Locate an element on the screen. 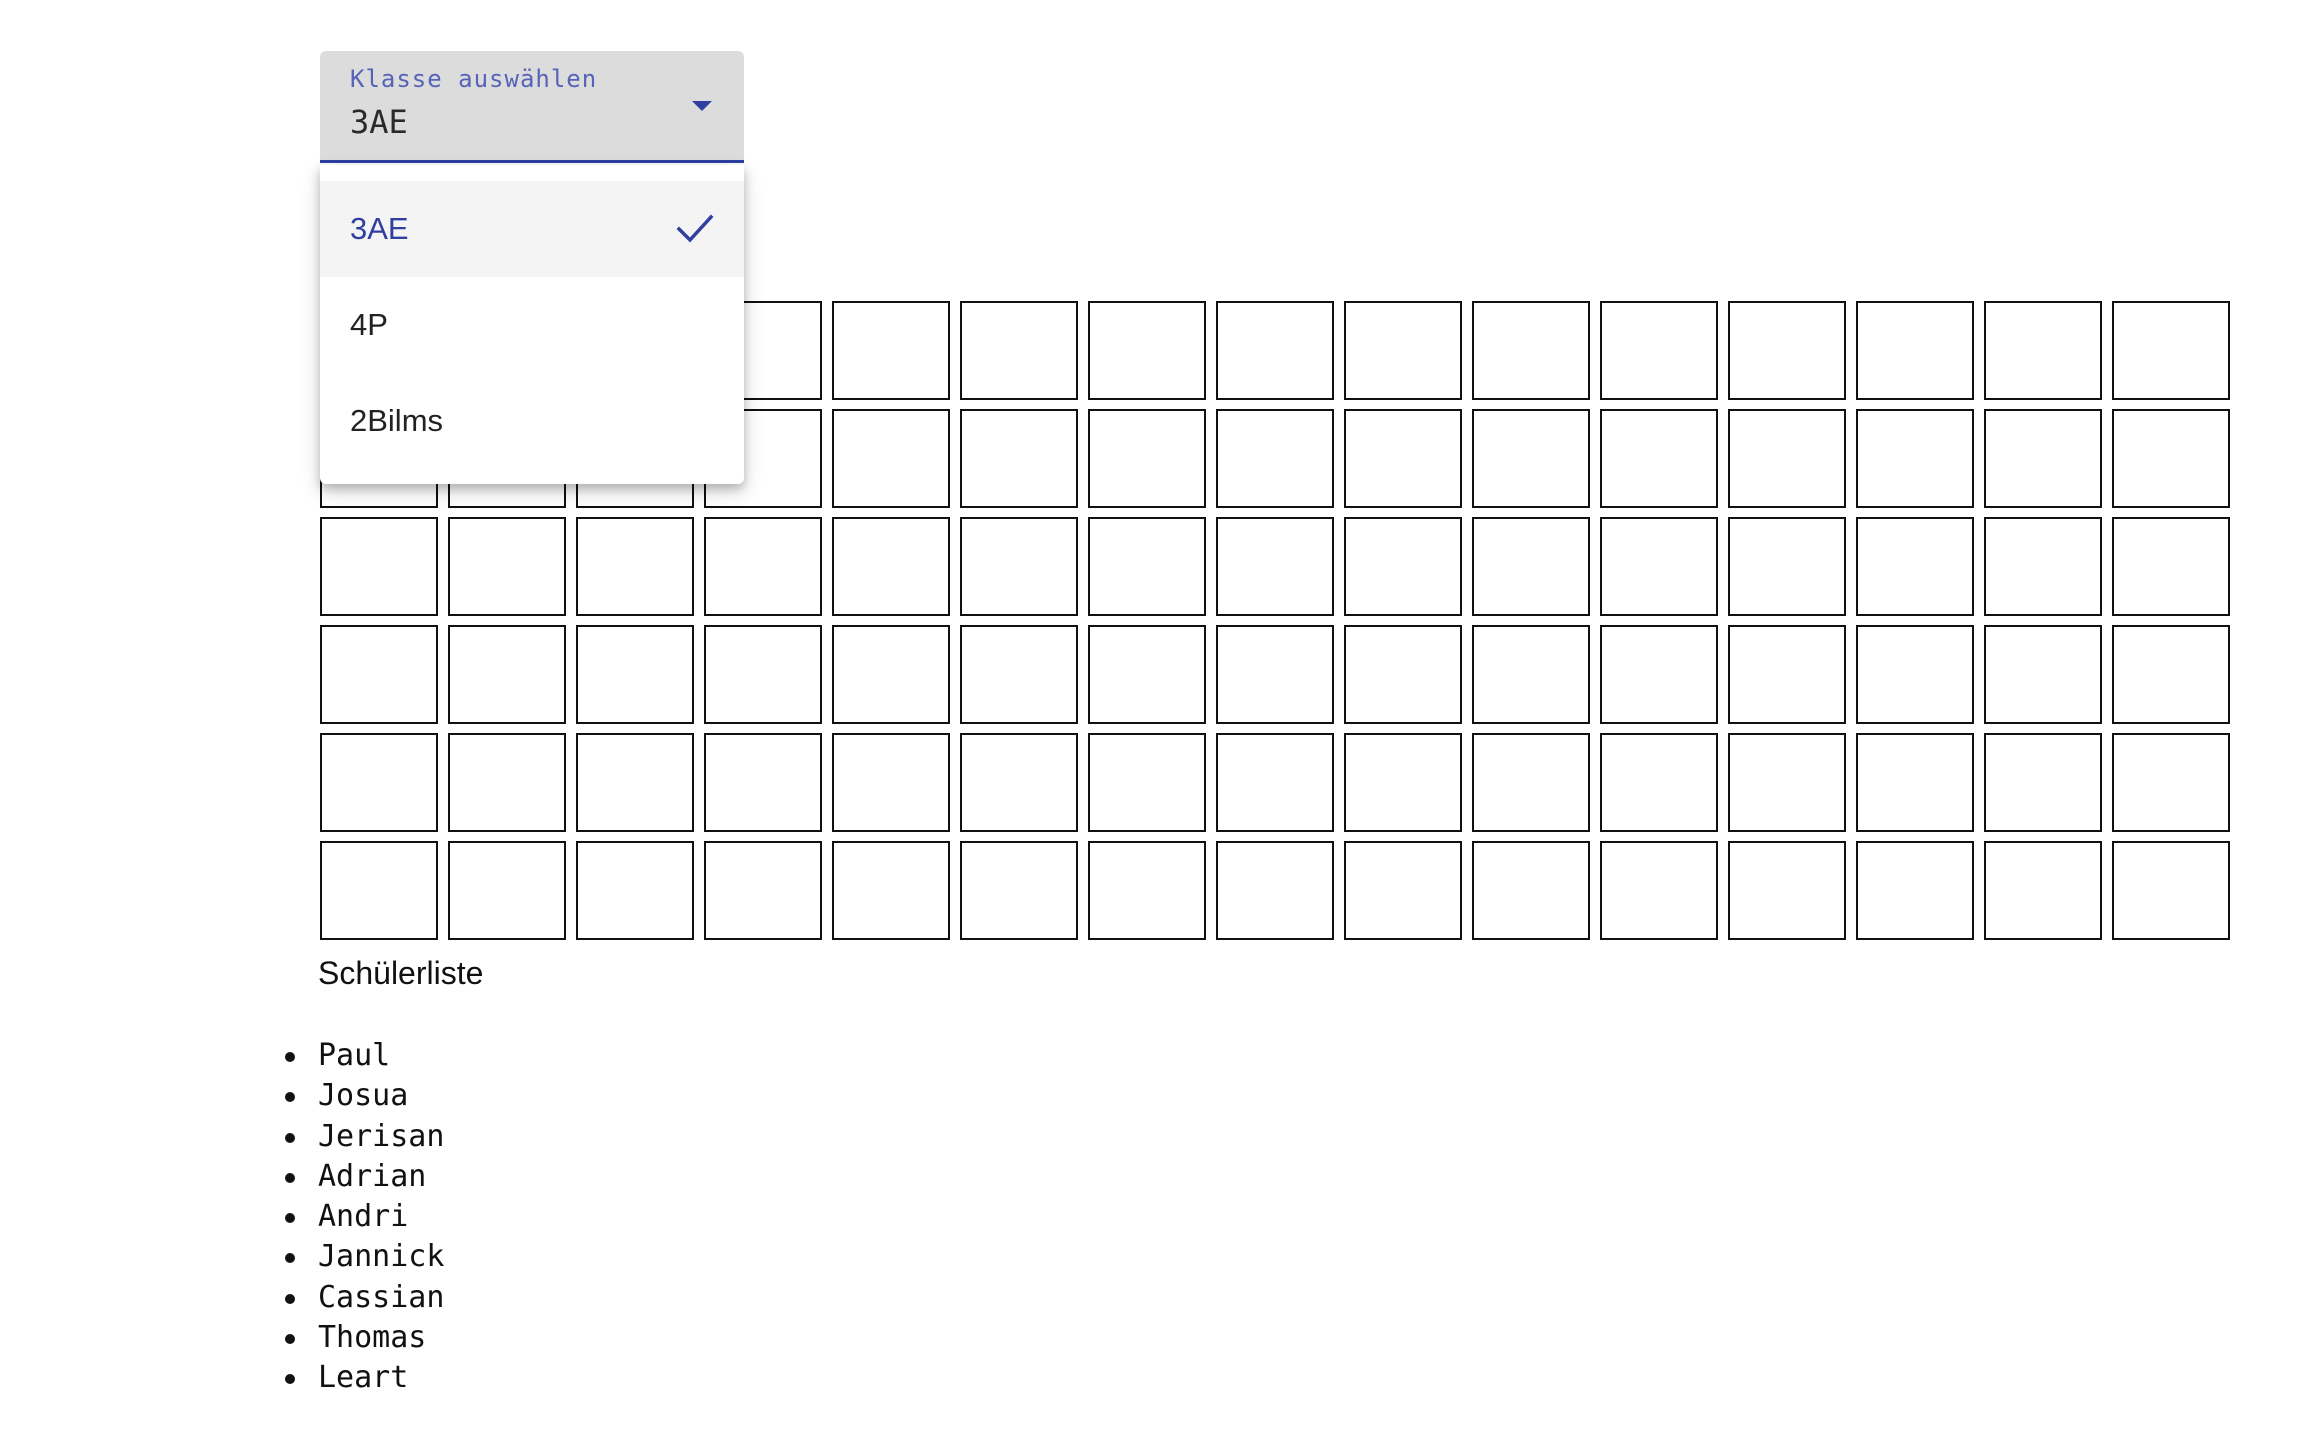 The height and width of the screenshot is (1432, 2306). class-select-label: Klasse auswählen is located at coordinates (474, 79).